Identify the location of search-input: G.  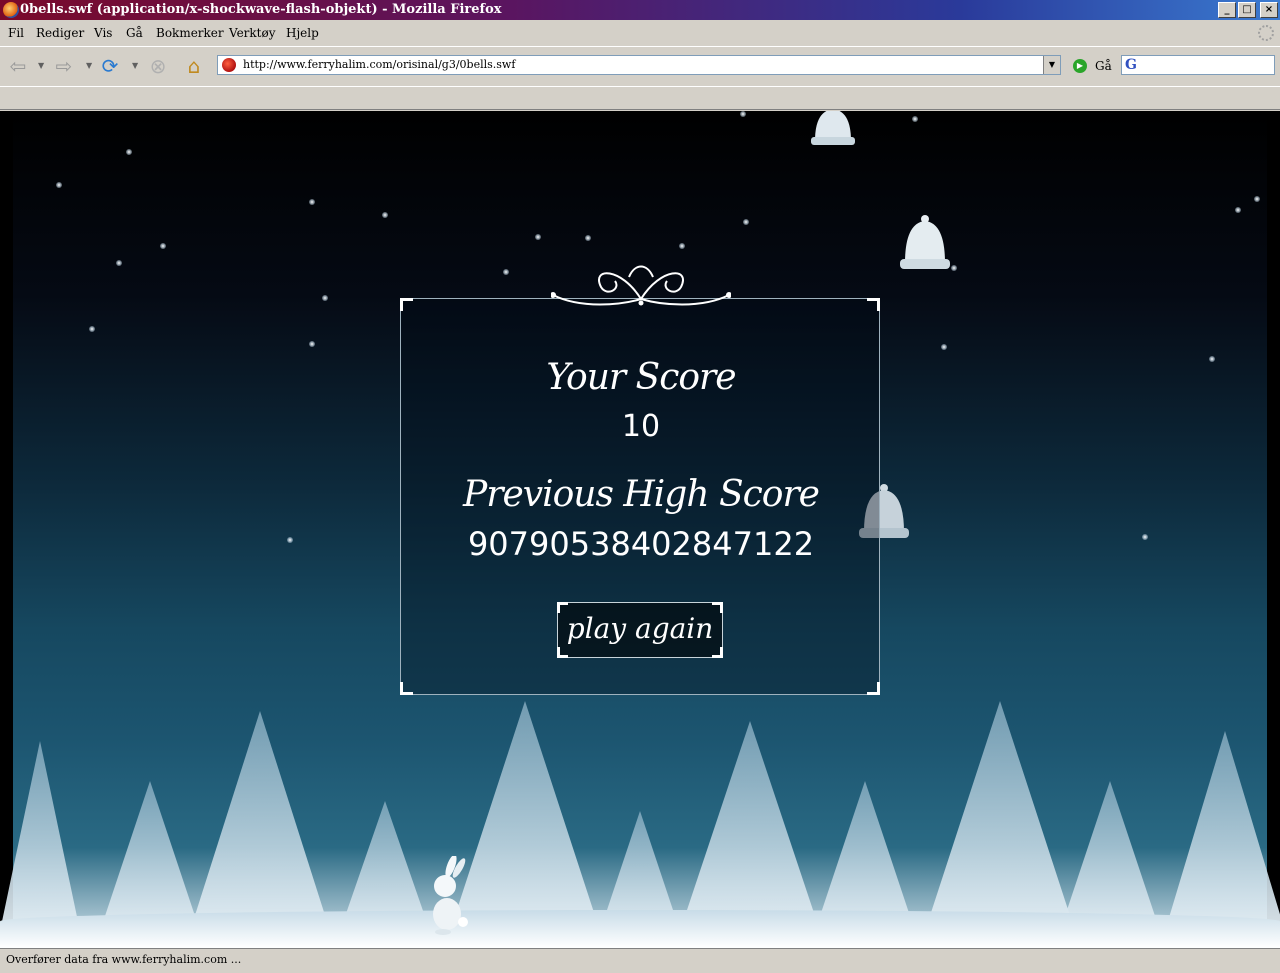
(1198, 65).